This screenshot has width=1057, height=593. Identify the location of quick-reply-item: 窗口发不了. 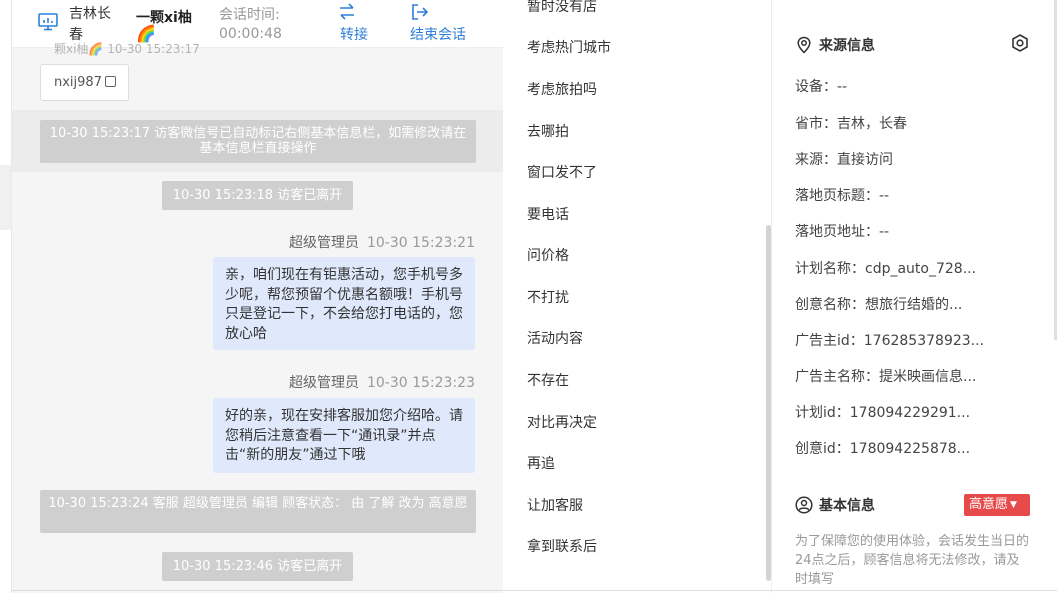
(562, 172).